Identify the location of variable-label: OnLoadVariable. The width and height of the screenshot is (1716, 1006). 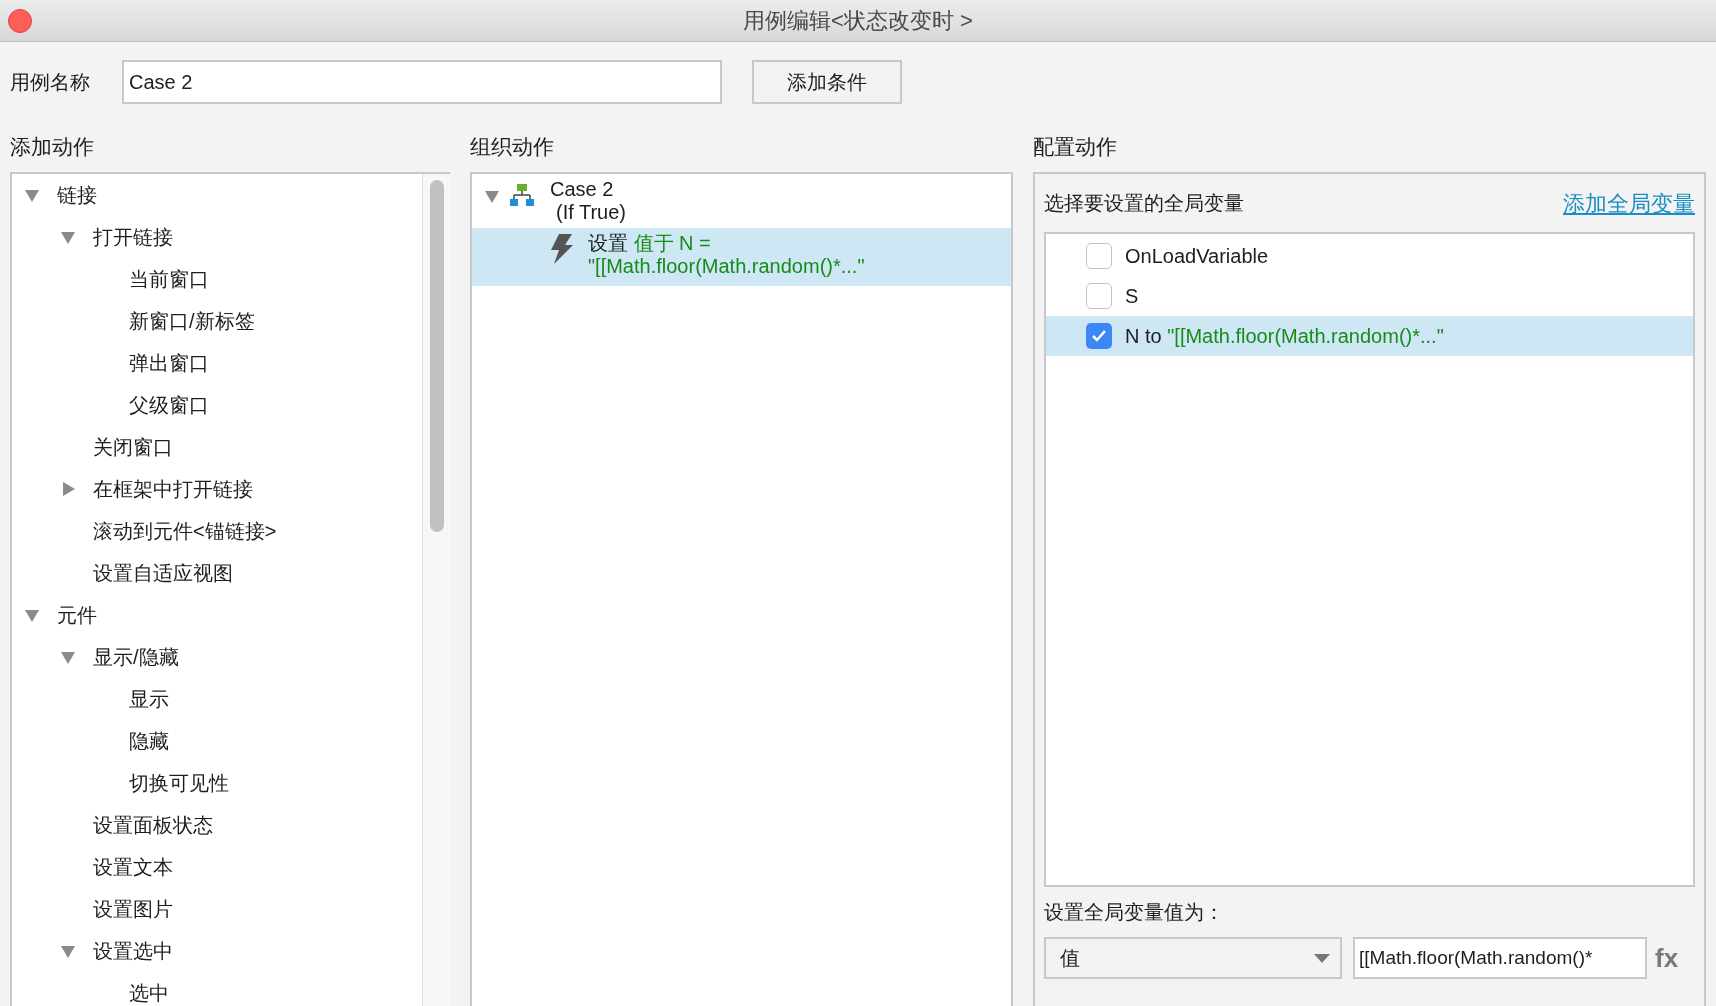
(1197, 256).